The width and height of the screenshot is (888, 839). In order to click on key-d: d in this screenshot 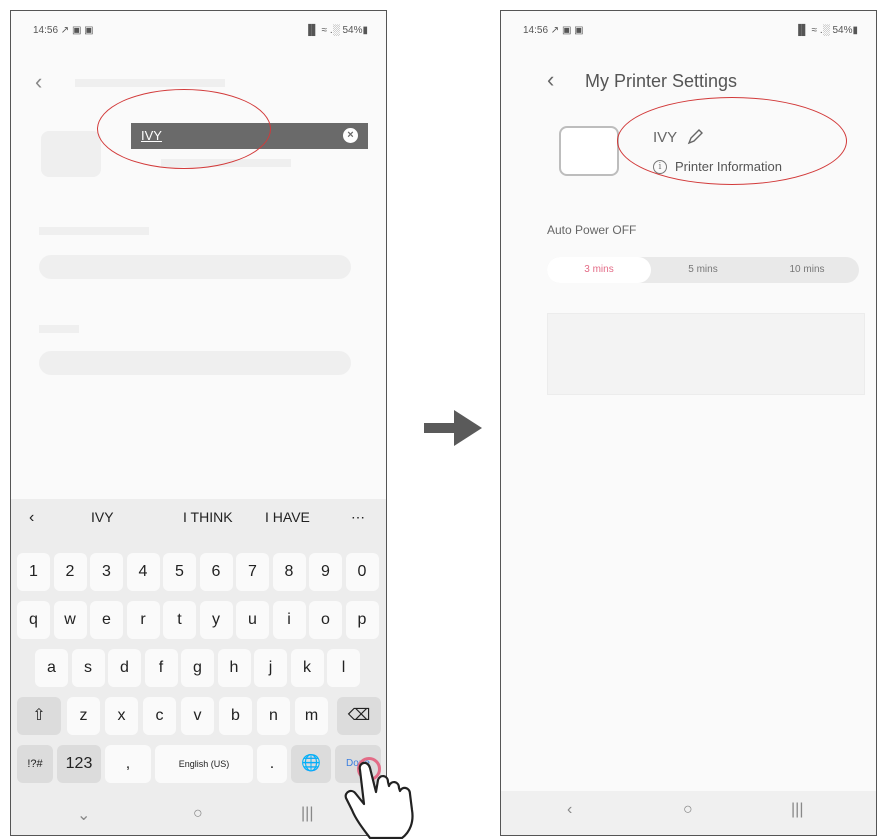, I will do `click(124, 668)`.